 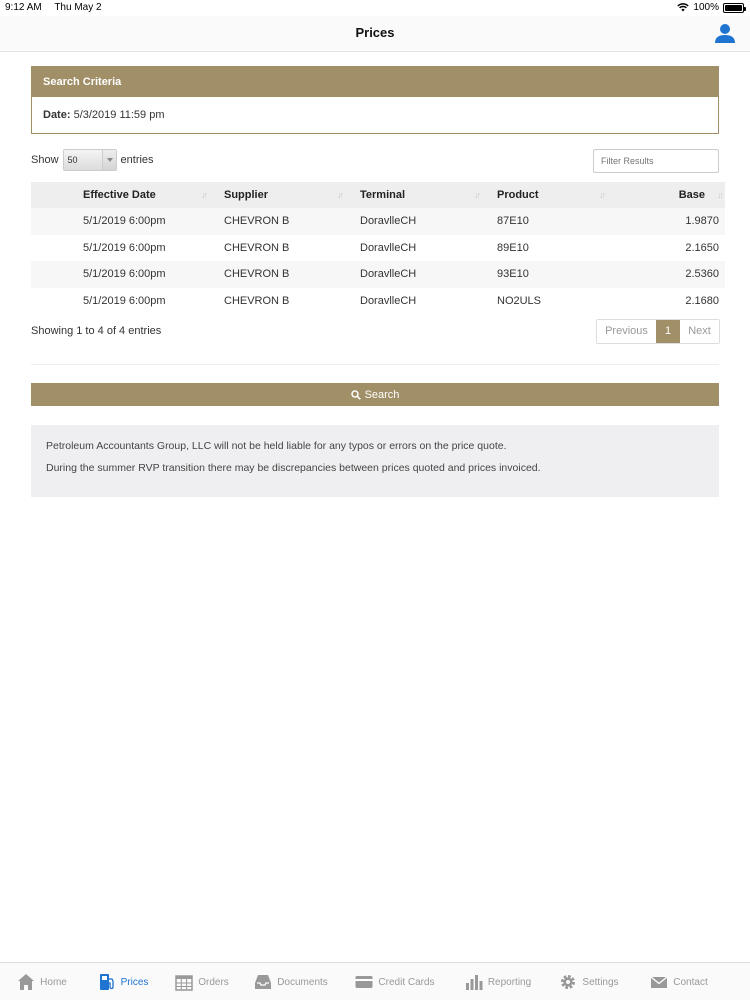 I want to click on nav-bar: Prices, so click(x=375, y=34).